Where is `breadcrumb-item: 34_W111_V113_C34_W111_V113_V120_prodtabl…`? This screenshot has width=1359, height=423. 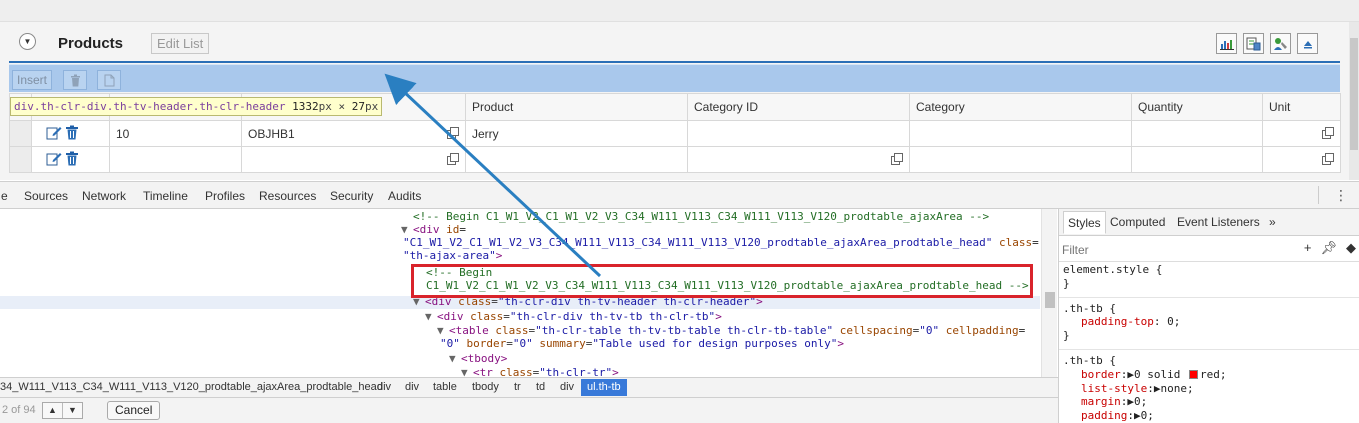
breadcrumb-item: 34_W111_V113_C34_W111_V113_V120_prodtabl… is located at coordinates (191, 387).